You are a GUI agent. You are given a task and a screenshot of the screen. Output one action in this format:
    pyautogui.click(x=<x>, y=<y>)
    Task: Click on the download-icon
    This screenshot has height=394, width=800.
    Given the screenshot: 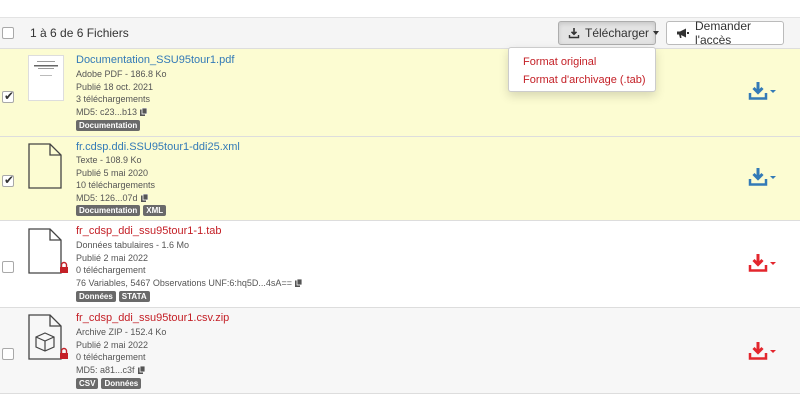 What is the action you would take?
    pyautogui.click(x=574, y=33)
    